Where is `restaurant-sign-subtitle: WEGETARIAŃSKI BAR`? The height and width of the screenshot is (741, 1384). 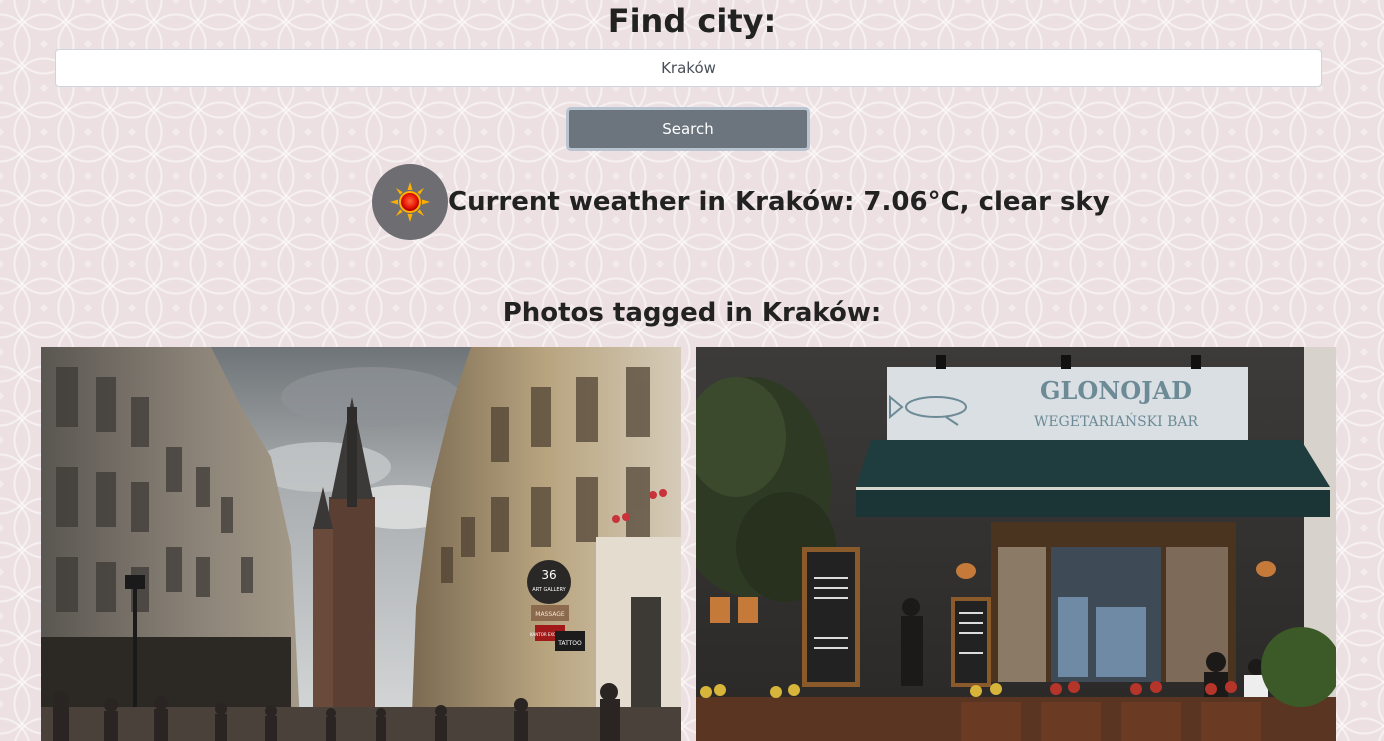
restaurant-sign-subtitle: WEGETARIAŃSKI BAR is located at coordinates (1116, 421).